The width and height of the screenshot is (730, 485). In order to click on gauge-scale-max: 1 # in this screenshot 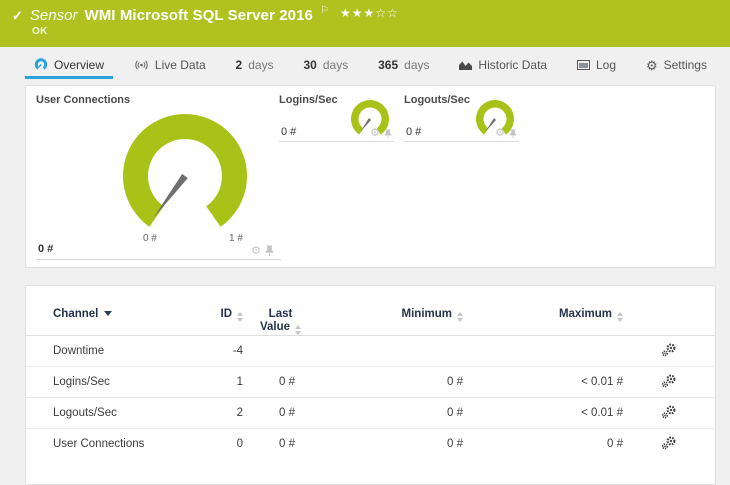, I will do `click(236, 238)`.